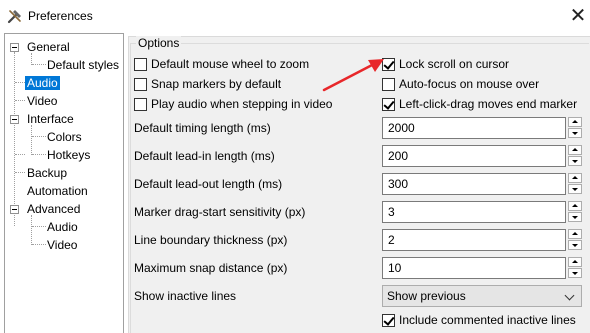  Describe the element at coordinates (48, 47) in the screenshot. I see `tree-item-general: General` at that location.